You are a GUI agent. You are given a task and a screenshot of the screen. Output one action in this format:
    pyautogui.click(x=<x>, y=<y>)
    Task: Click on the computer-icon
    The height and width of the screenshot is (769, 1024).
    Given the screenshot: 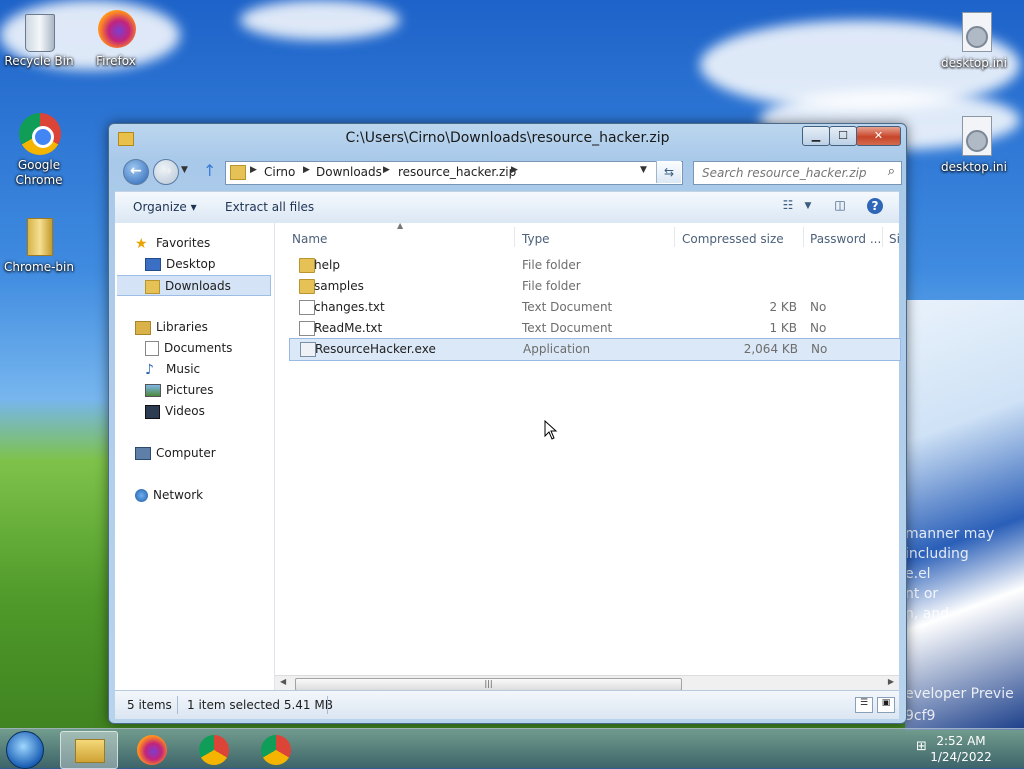 What is the action you would take?
    pyautogui.click(x=143, y=453)
    